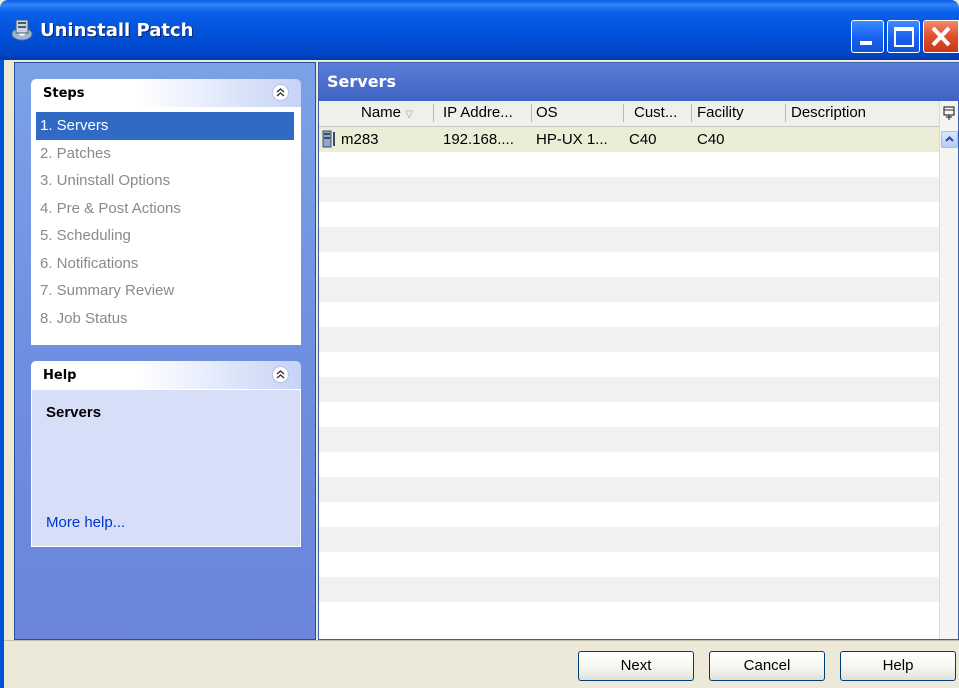 This screenshot has height=688, width=959. What do you see at coordinates (828, 112) in the screenshot?
I see `column-header-description: Description` at bounding box center [828, 112].